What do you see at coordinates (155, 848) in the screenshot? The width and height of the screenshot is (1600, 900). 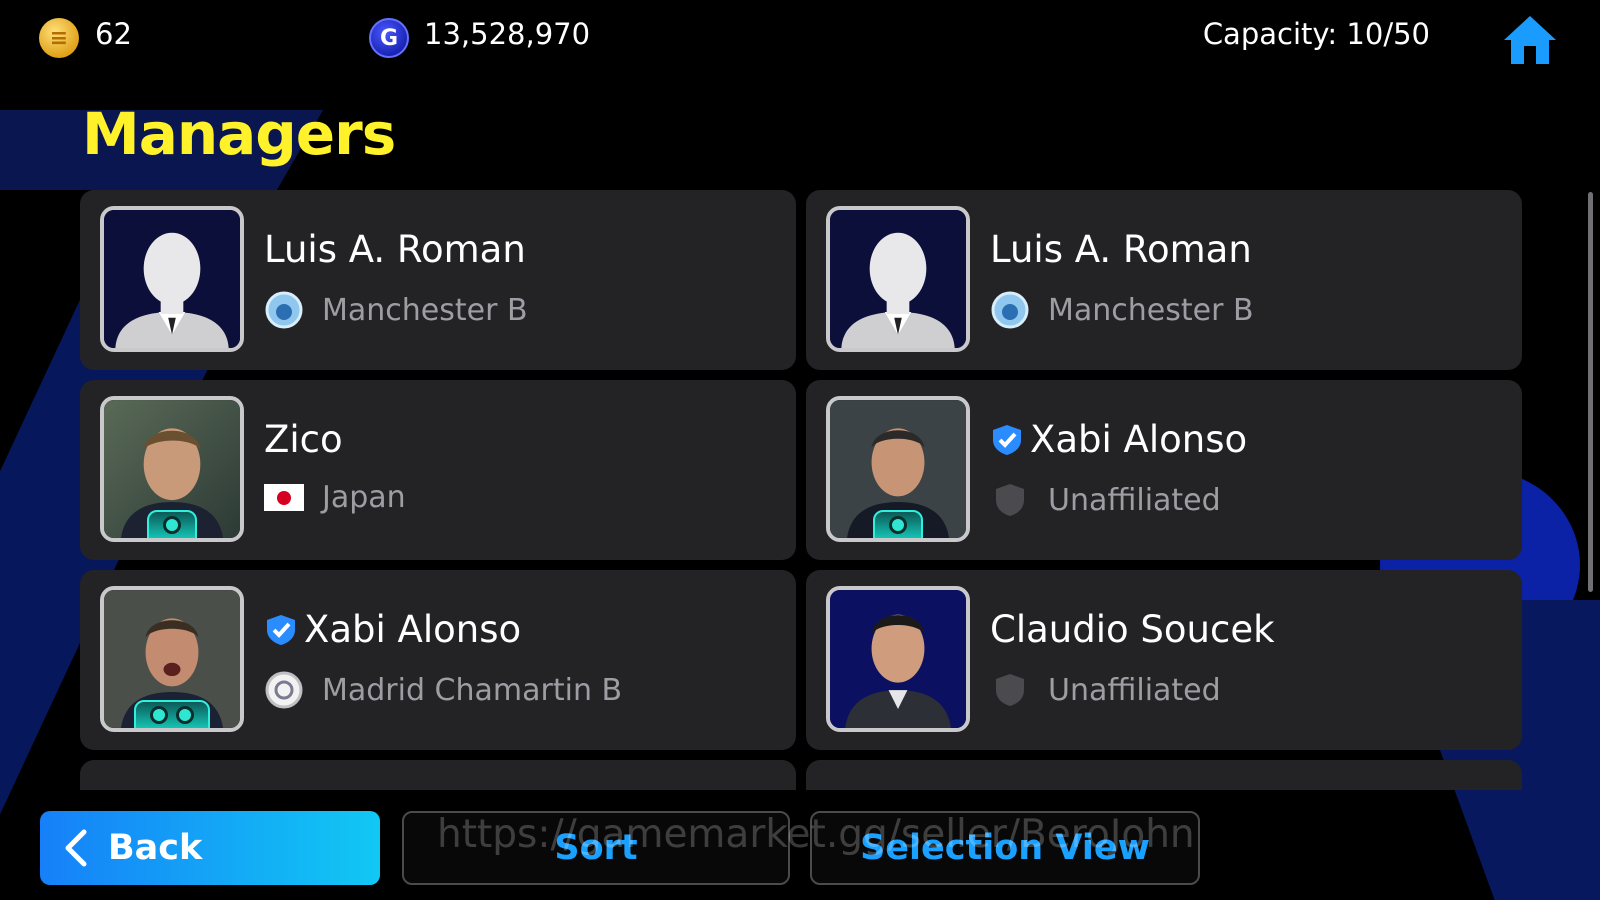 I see `back-label: Back` at bounding box center [155, 848].